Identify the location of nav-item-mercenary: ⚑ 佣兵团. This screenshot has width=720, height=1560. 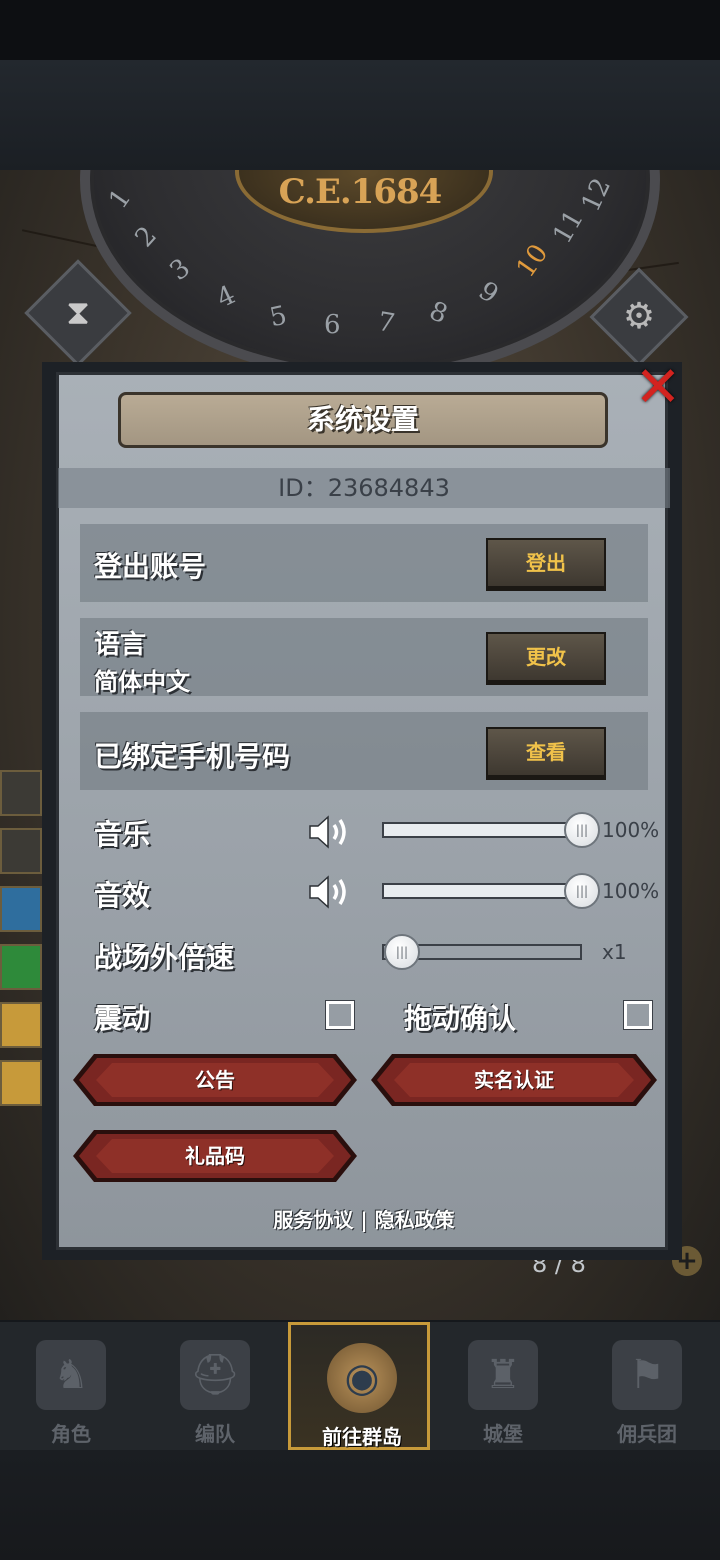
(647, 1386).